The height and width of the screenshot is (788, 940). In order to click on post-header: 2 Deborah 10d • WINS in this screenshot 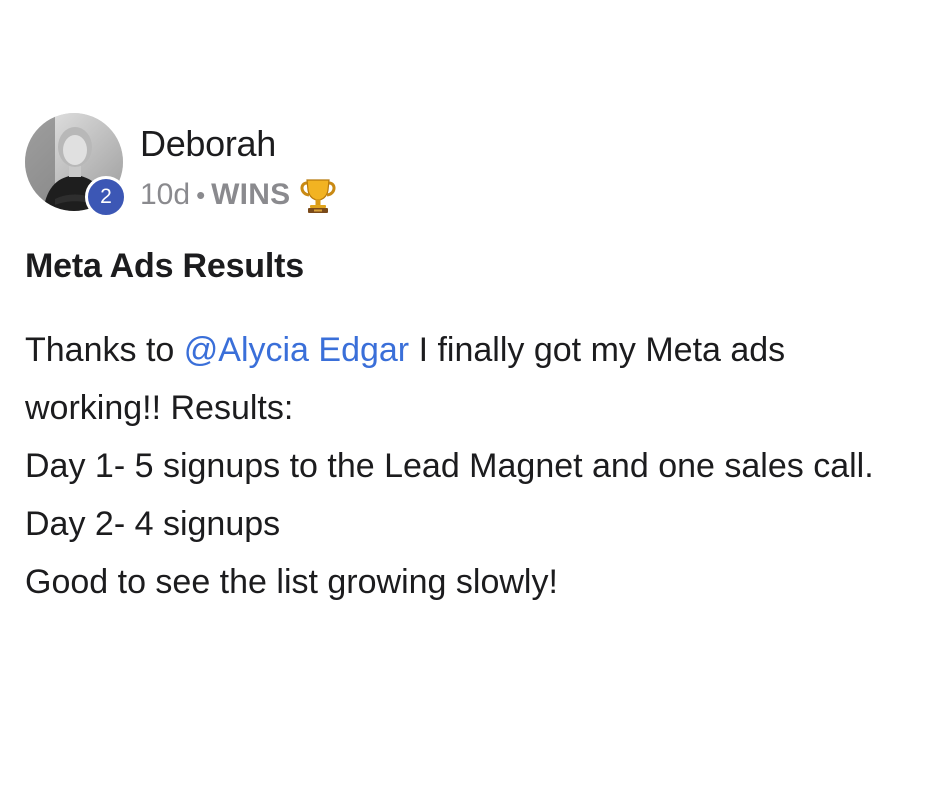, I will do `click(472, 165)`.